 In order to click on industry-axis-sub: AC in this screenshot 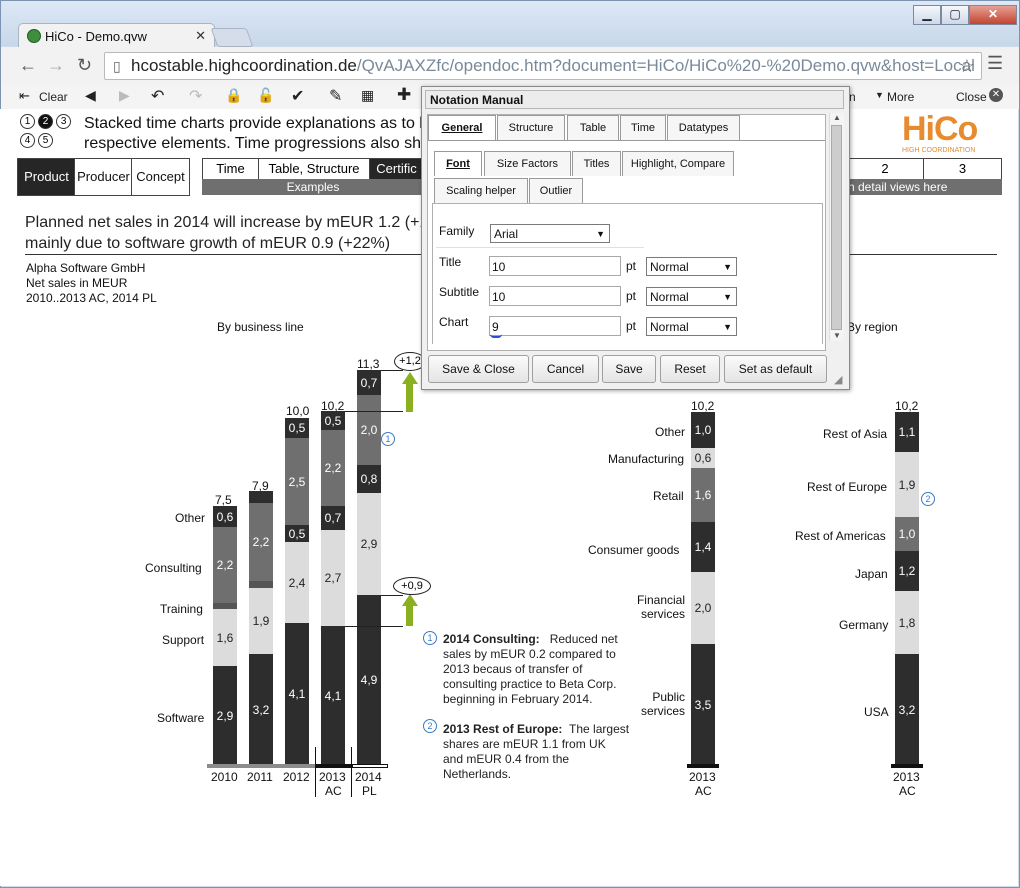, I will do `click(703, 791)`.